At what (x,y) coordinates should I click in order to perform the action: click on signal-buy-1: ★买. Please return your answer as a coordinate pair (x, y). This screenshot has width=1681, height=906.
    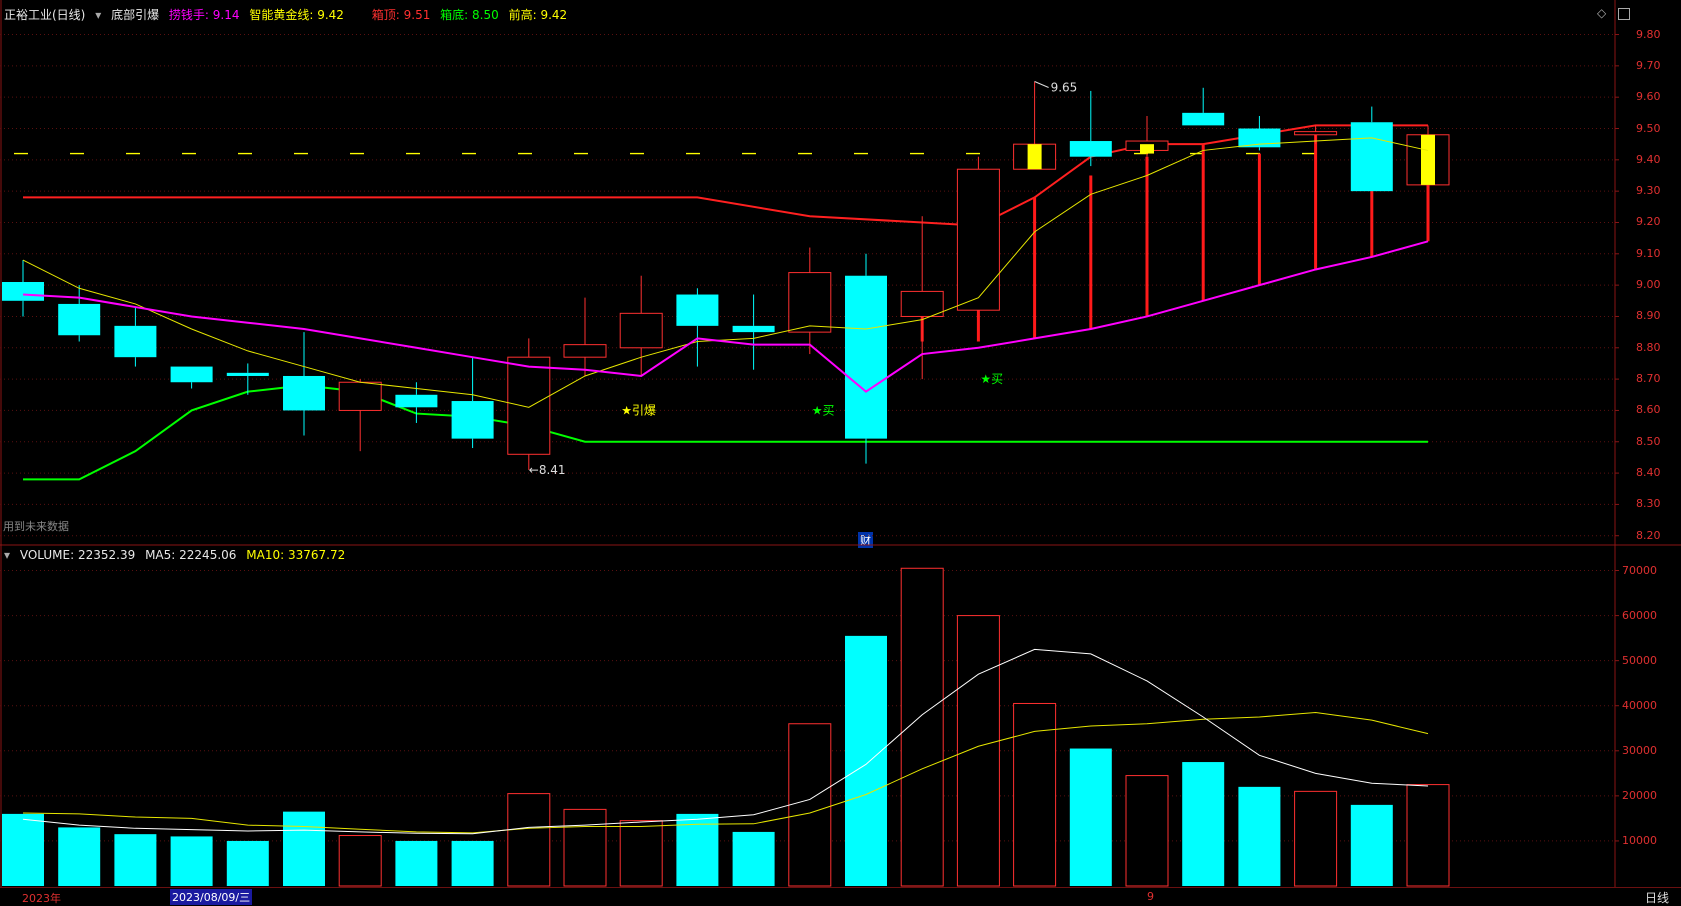
    Looking at the image, I should click on (823, 410).